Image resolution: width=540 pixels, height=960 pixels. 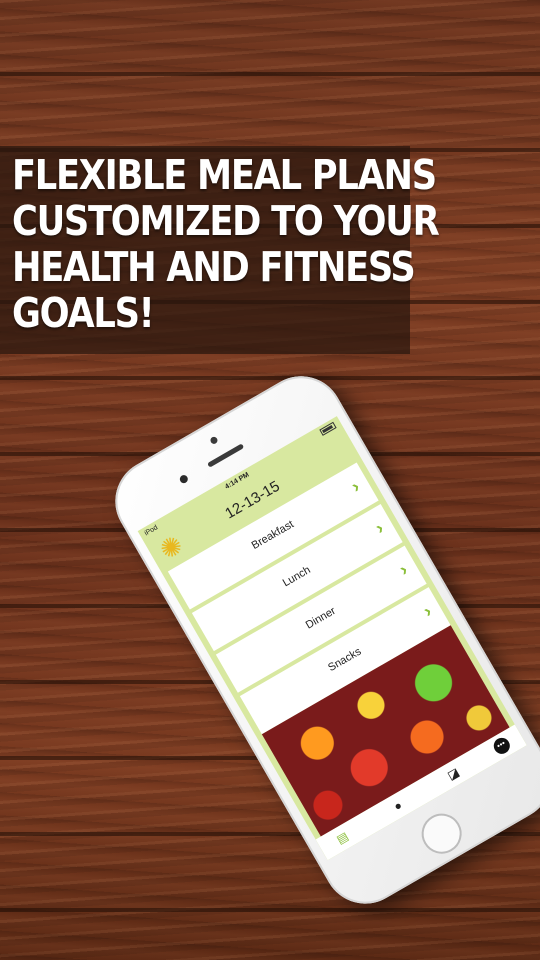 I want to click on meal-plan-icon: ▤, so click(x=343, y=838).